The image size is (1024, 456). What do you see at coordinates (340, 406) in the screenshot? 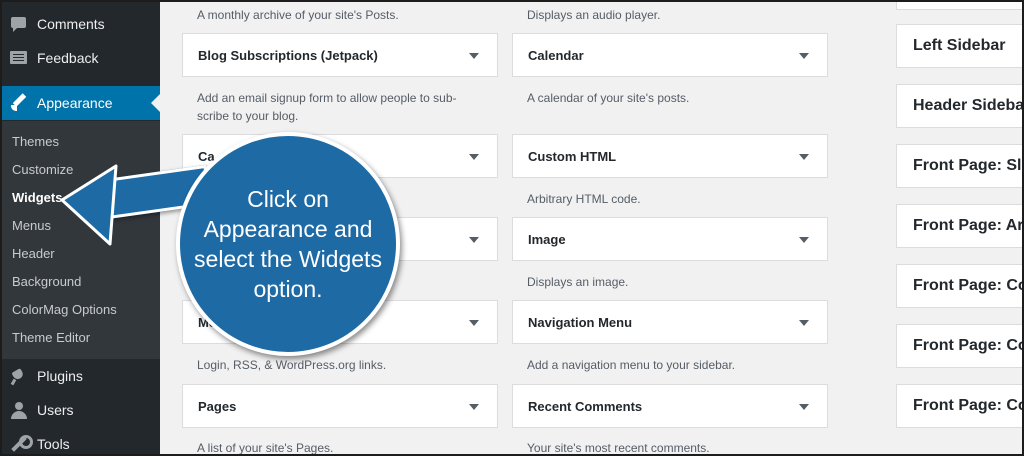
I see `widget-pages: Pages` at bounding box center [340, 406].